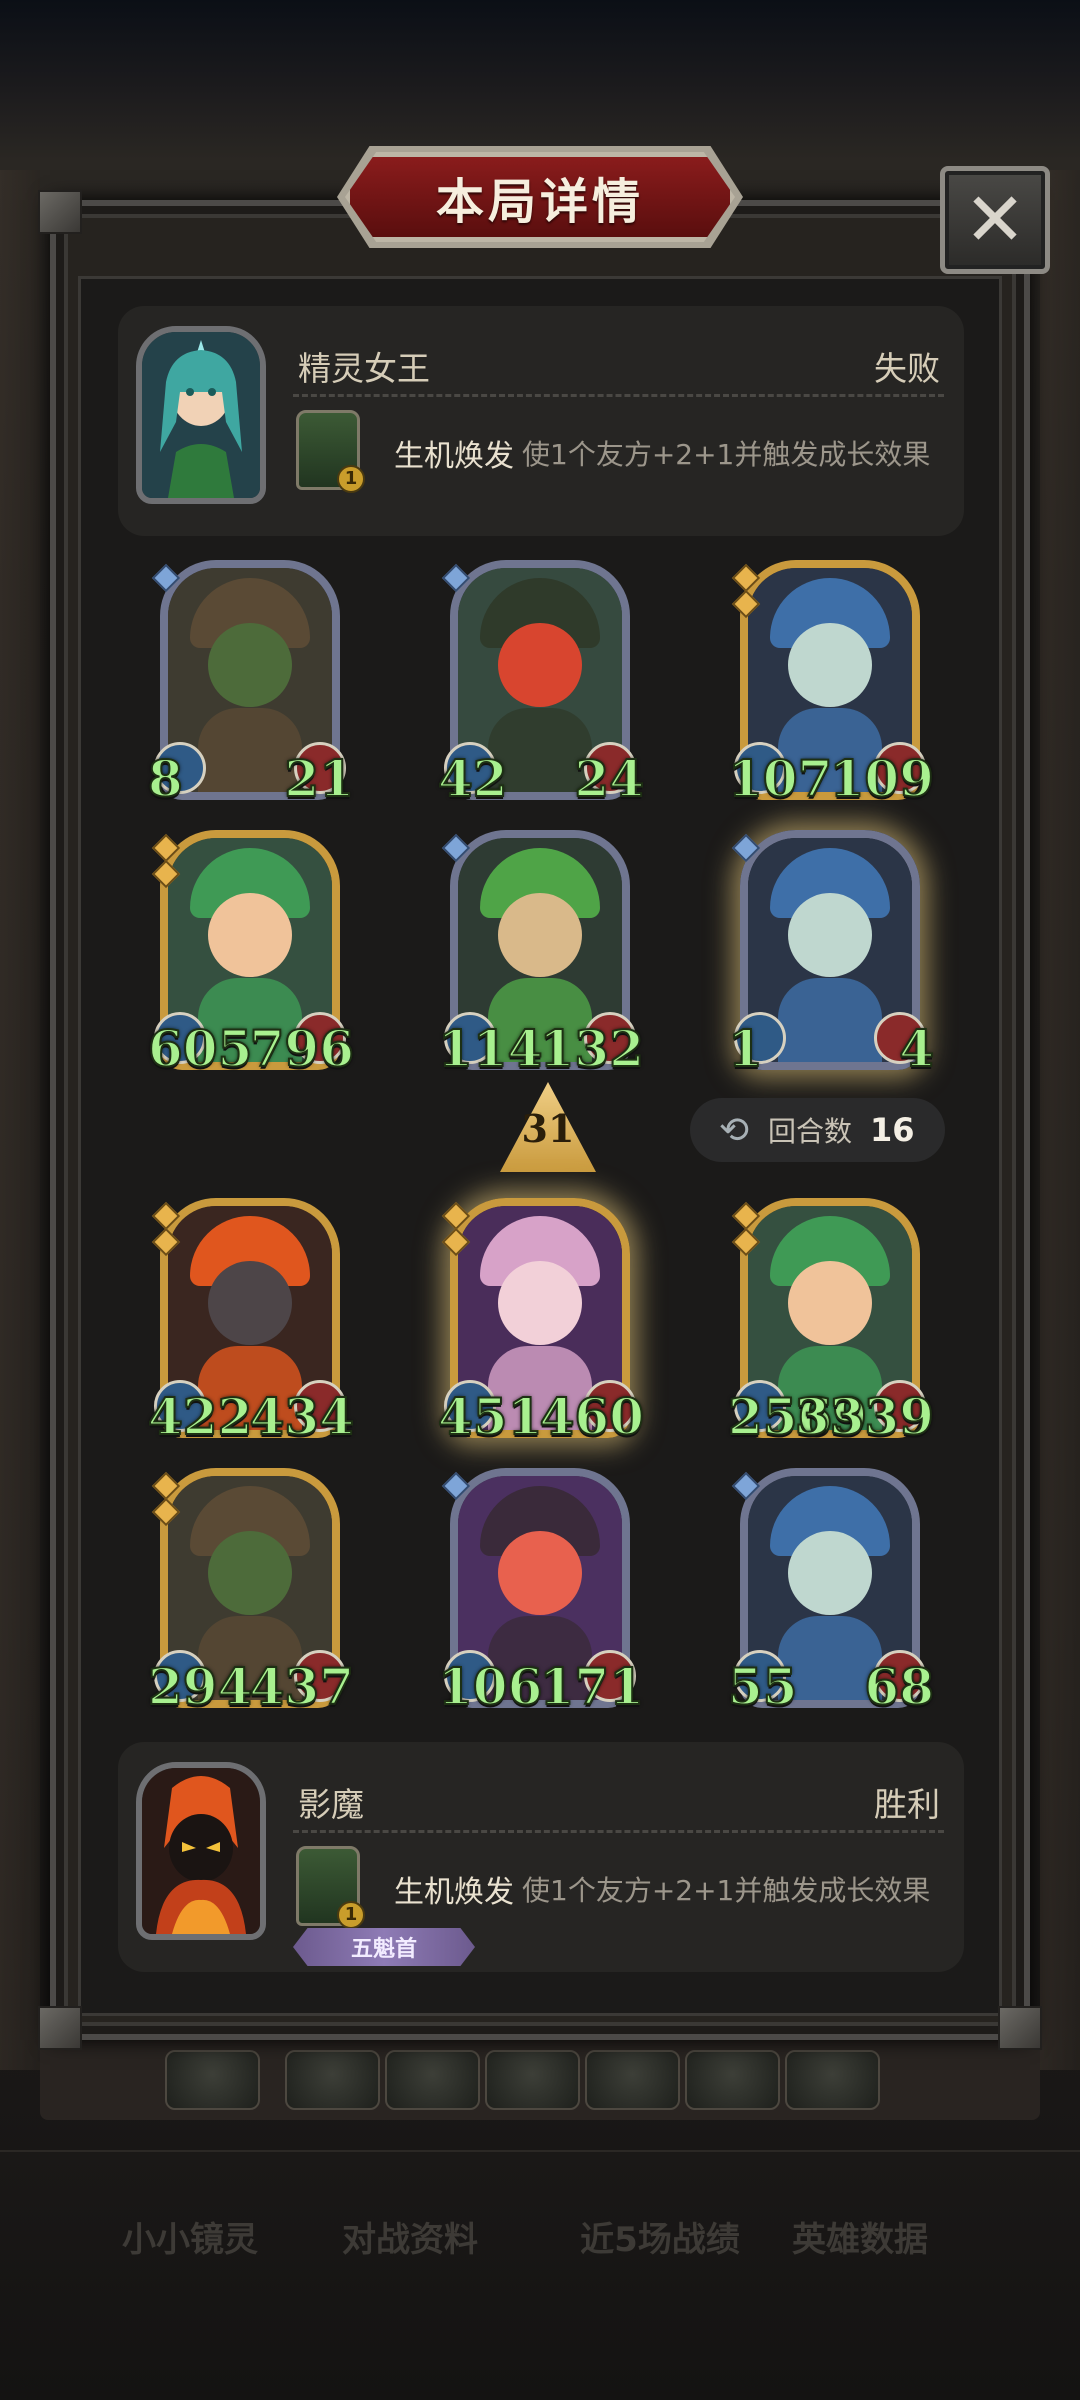 The image size is (1080, 2400). What do you see at coordinates (200, 1048) in the screenshot?
I see `unit-attack: 605` at bounding box center [200, 1048].